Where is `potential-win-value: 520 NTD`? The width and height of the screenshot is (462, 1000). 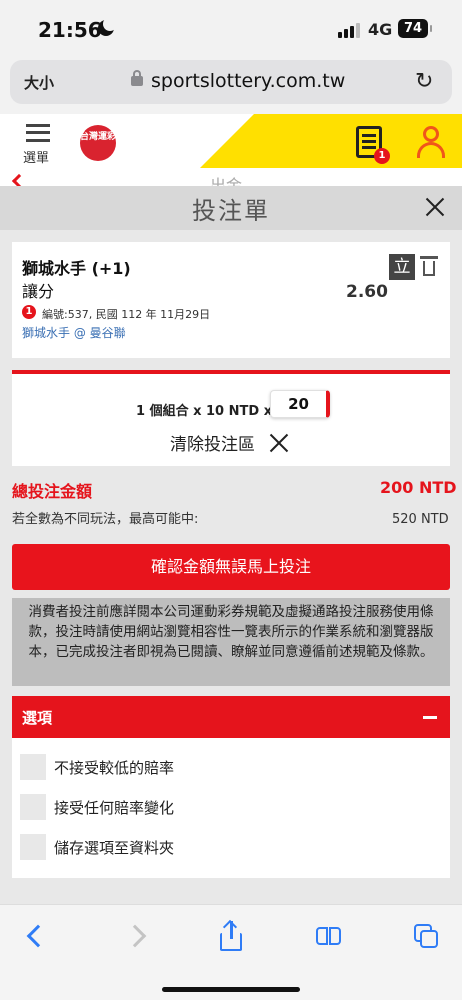
potential-win-value: 520 NTD is located at coordinates (420, 519).